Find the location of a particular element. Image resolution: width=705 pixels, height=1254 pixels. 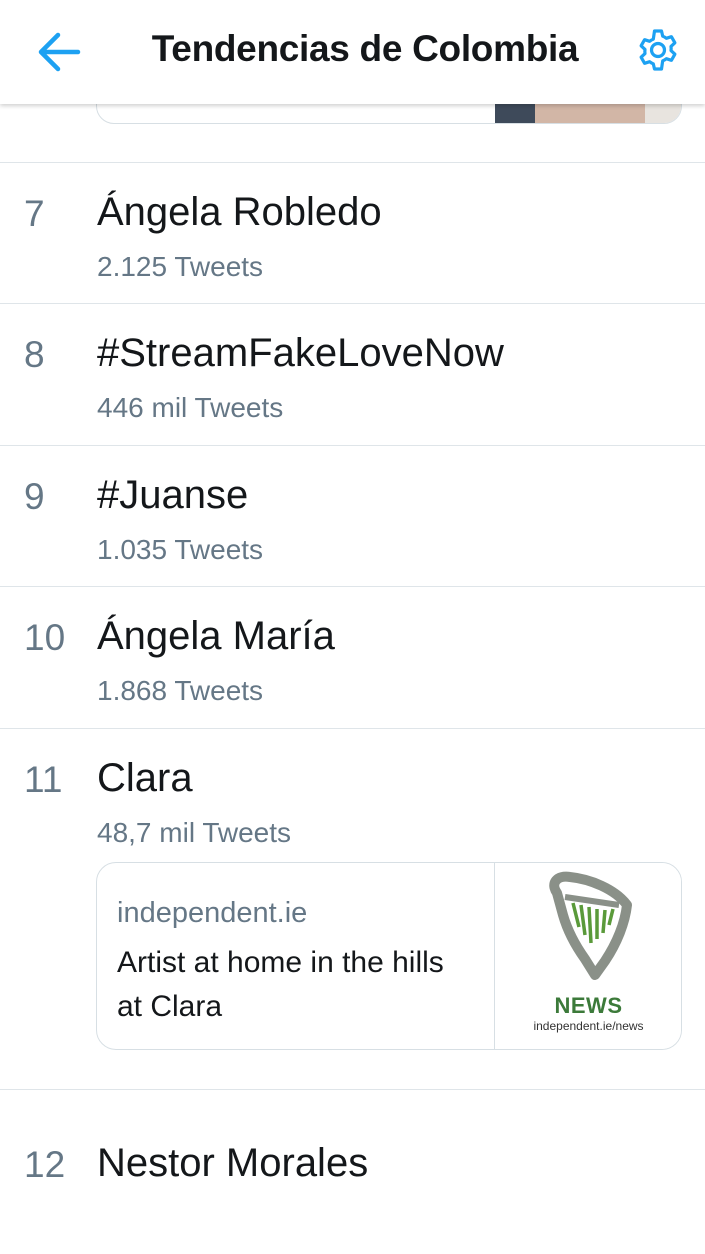

trend-tweet-count: 48,7 mil Tweets is located at coordinates (194, 832).